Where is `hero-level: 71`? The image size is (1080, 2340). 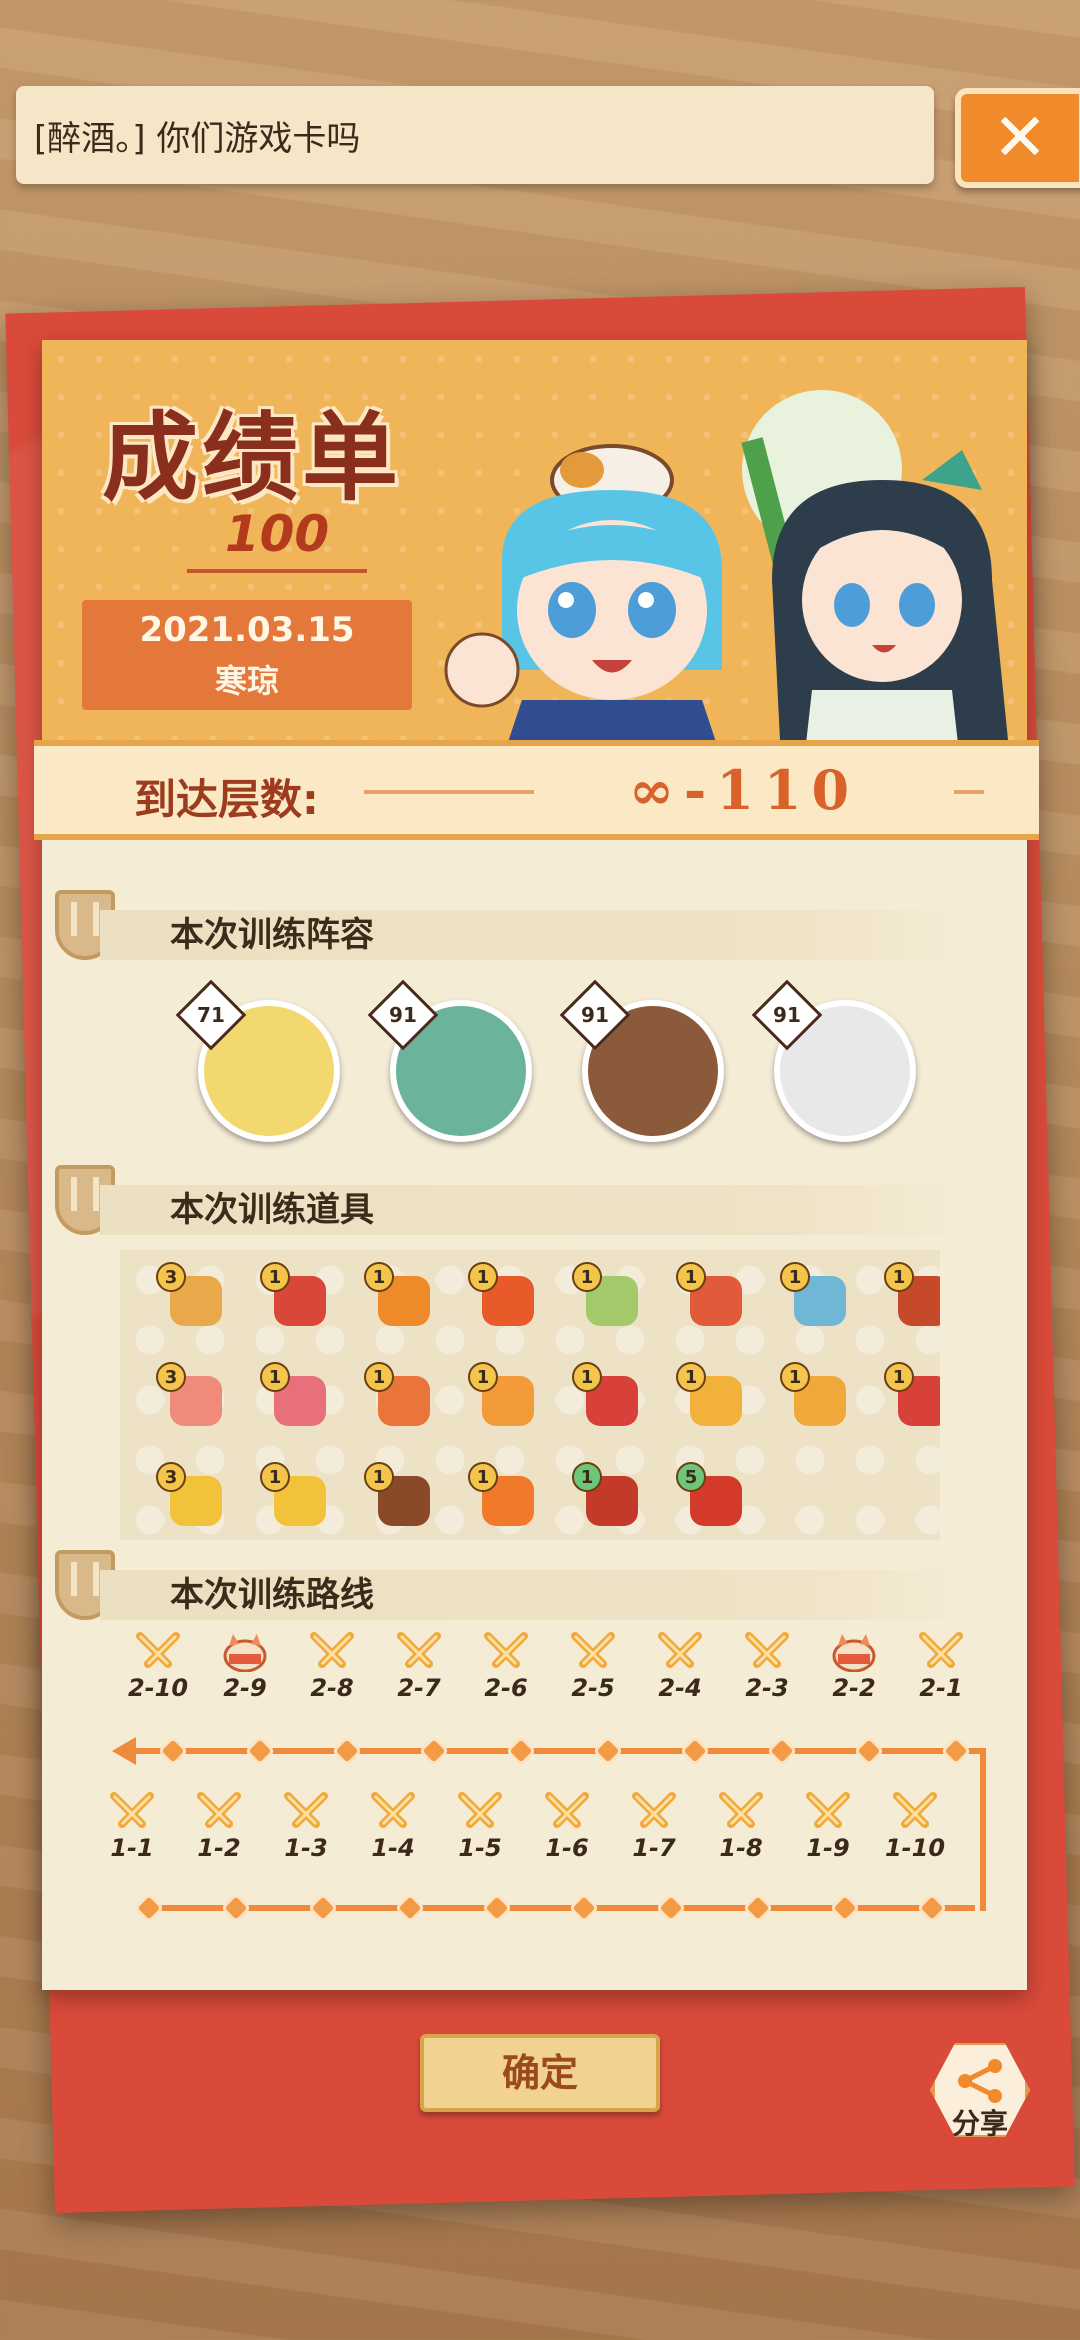
hero-level: 71 is located at coordinates (211, 1015).